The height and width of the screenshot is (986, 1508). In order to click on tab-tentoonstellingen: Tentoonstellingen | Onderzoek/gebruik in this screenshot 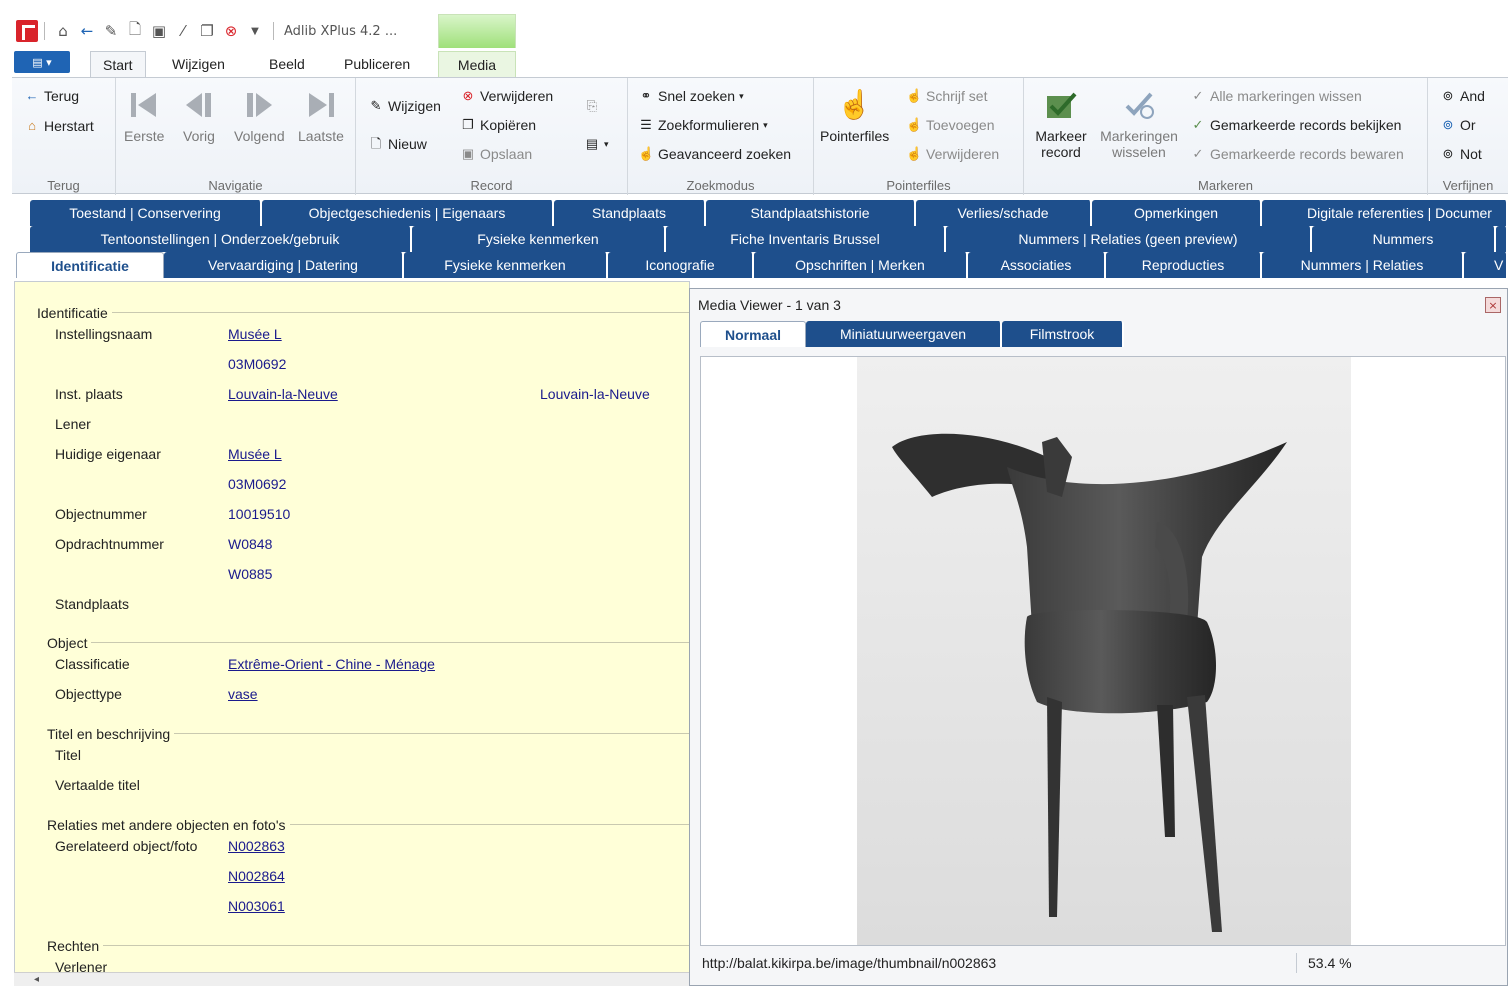, I will do `click(221, 239)`.